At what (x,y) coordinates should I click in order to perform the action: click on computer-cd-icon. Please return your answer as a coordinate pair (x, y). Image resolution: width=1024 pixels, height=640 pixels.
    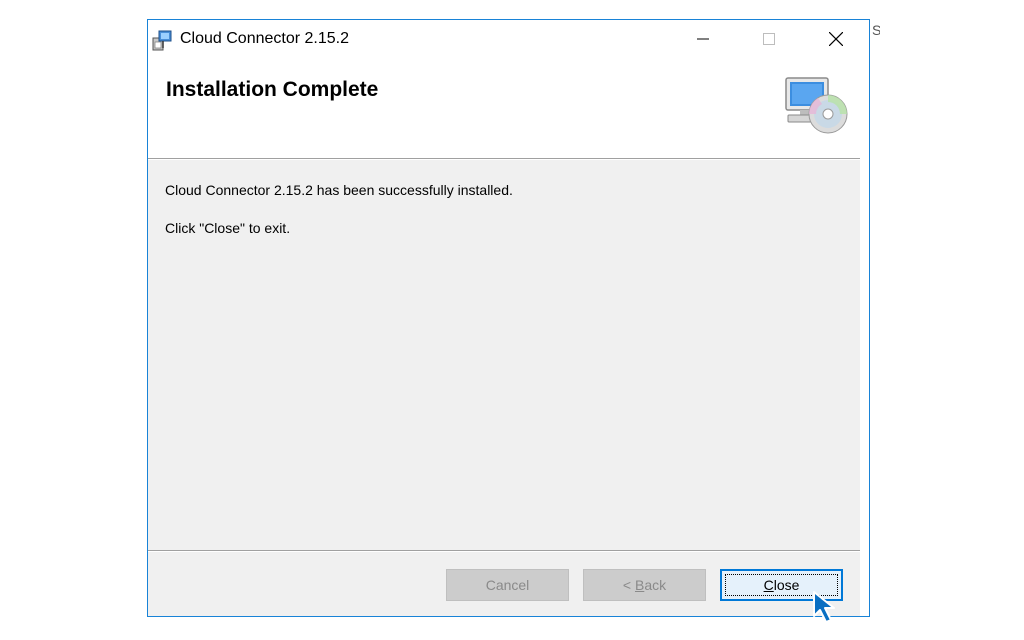
    Looking at the image, I should click on (816, 105).